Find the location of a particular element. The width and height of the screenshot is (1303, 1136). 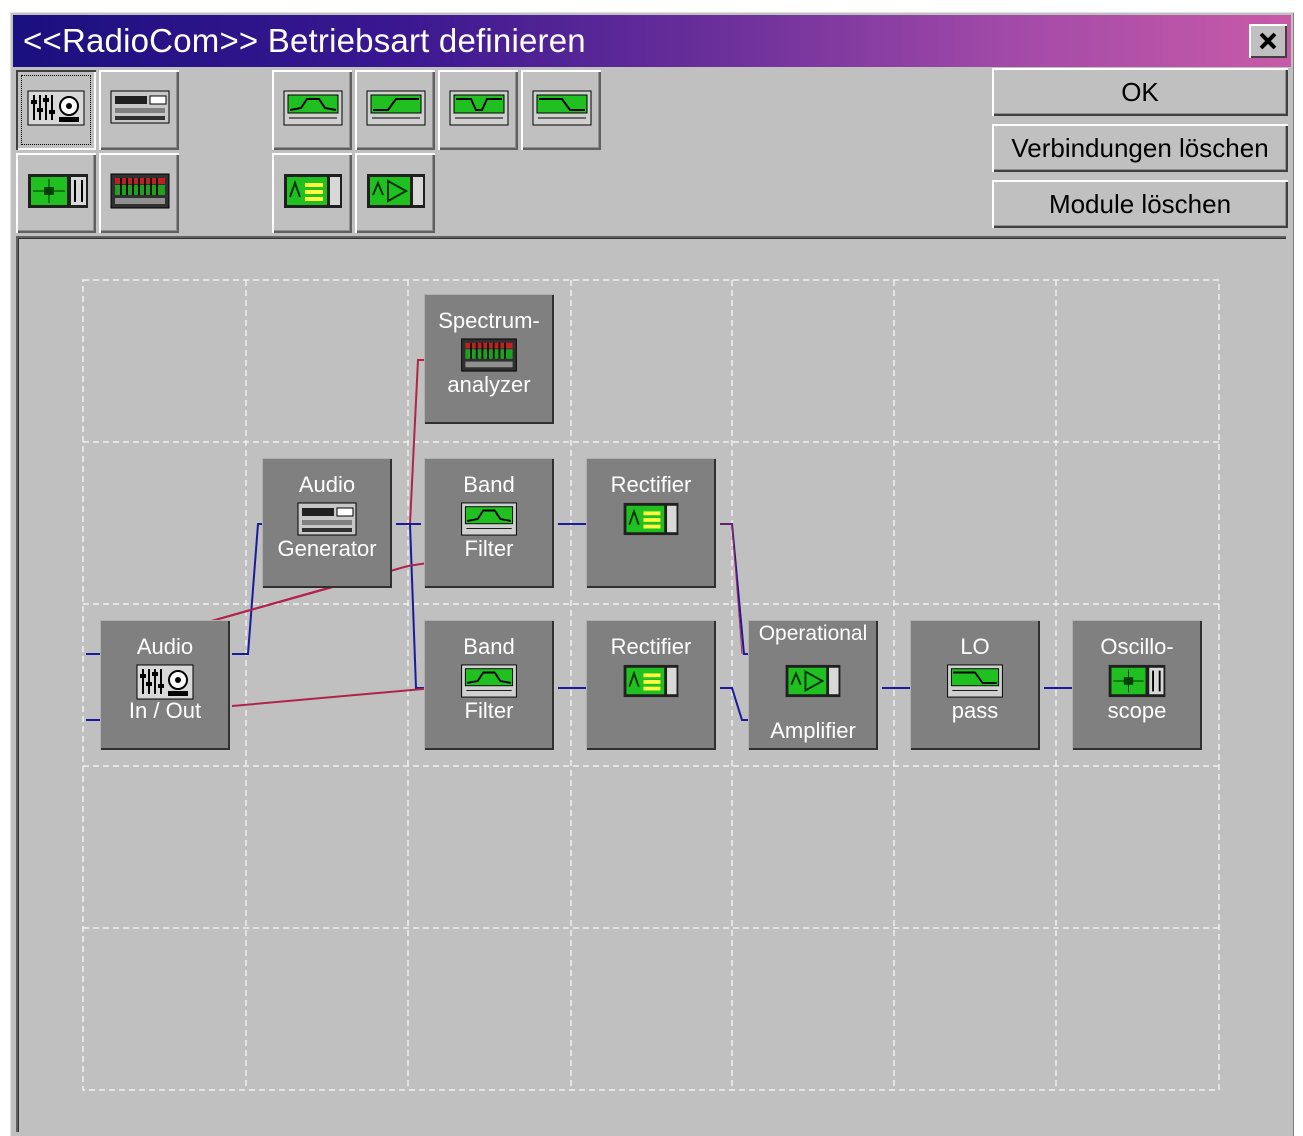

module-label-bottom: scope is located at coordinates (1137, 710).